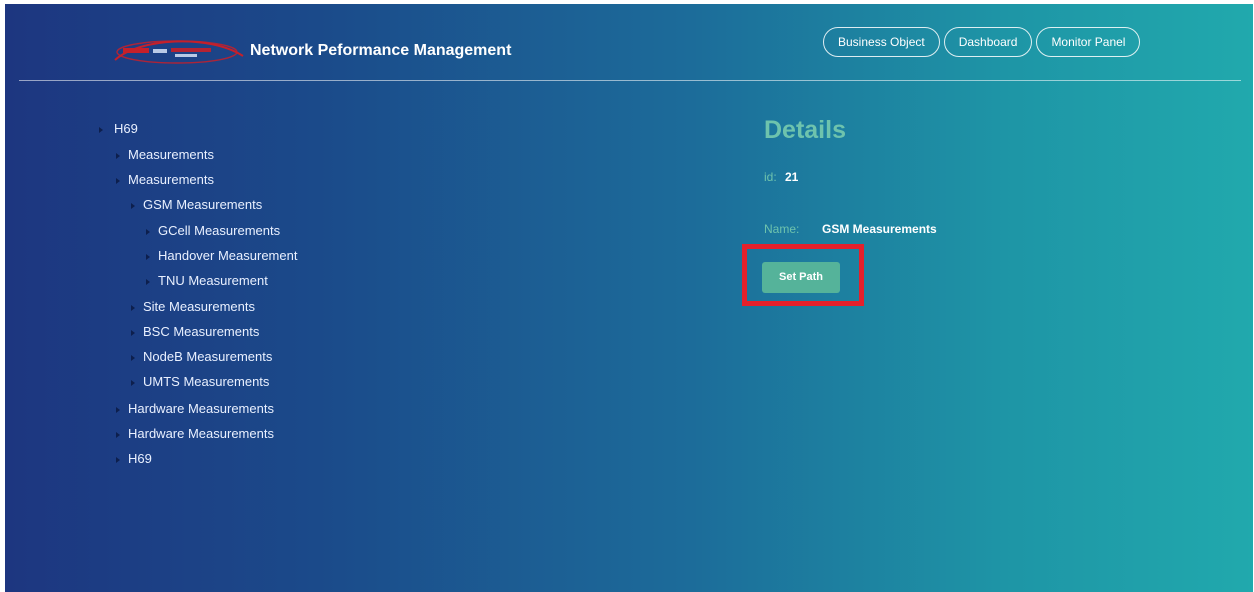 The image size is (1254, 592). Describe the element at coordinates (792, 177) in the screenshot. I see `id-value: 21` at that location.